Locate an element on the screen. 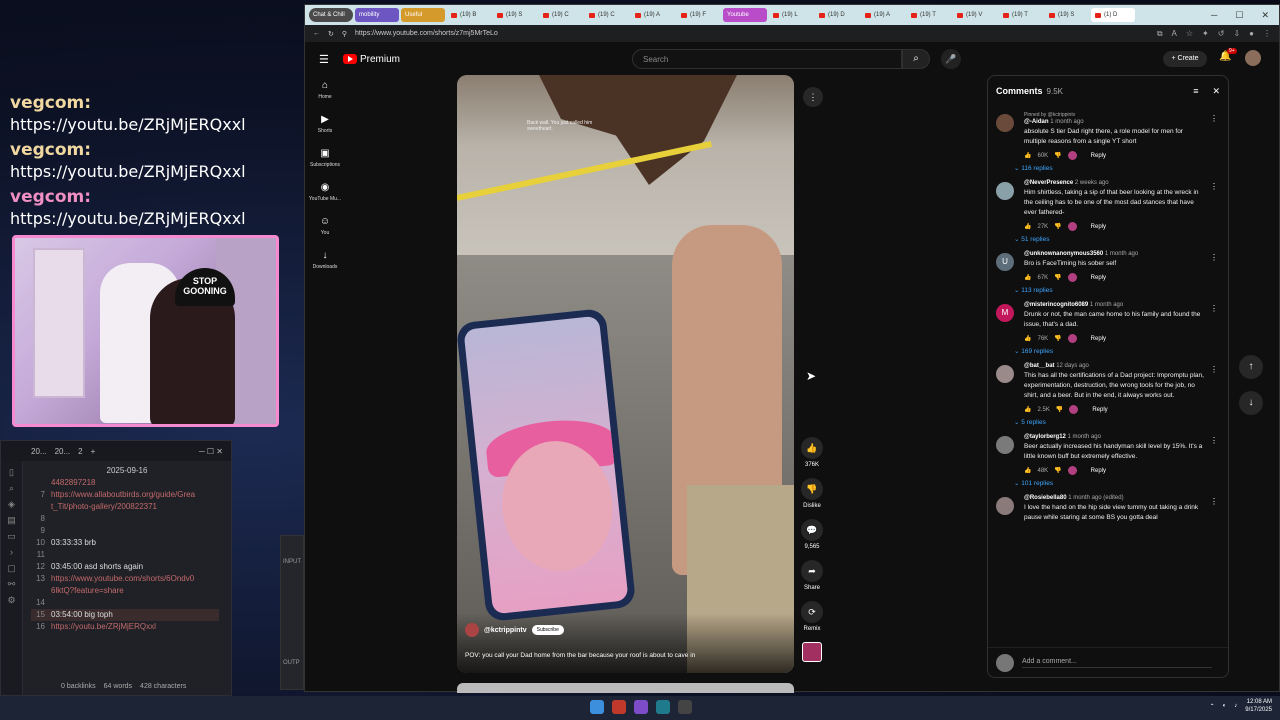  bookmark-star-icon: ☆ is located at coordinates (1189, 34).